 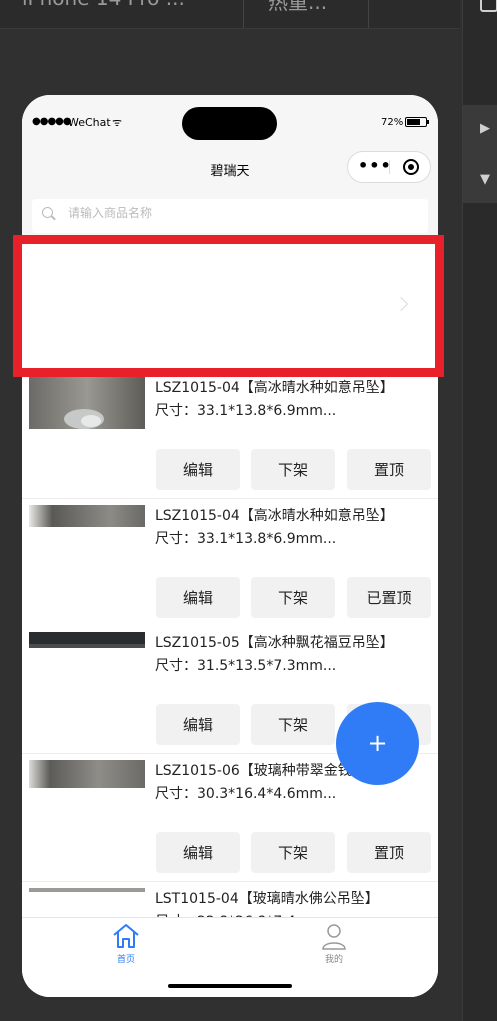 I want to click on battery-percent: 72%, so click(x=392, y=122).